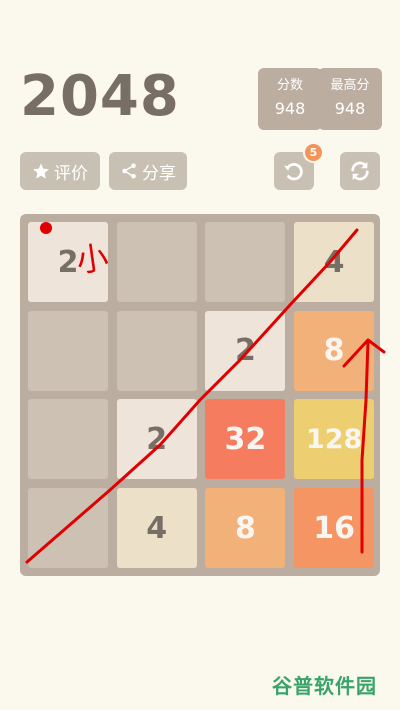 The image size is (400, 710). What do you see at coordinates (92, 259) in the screenshot?
I see `annotation-handwritten-text: 小` at bounding box center [92, 259].